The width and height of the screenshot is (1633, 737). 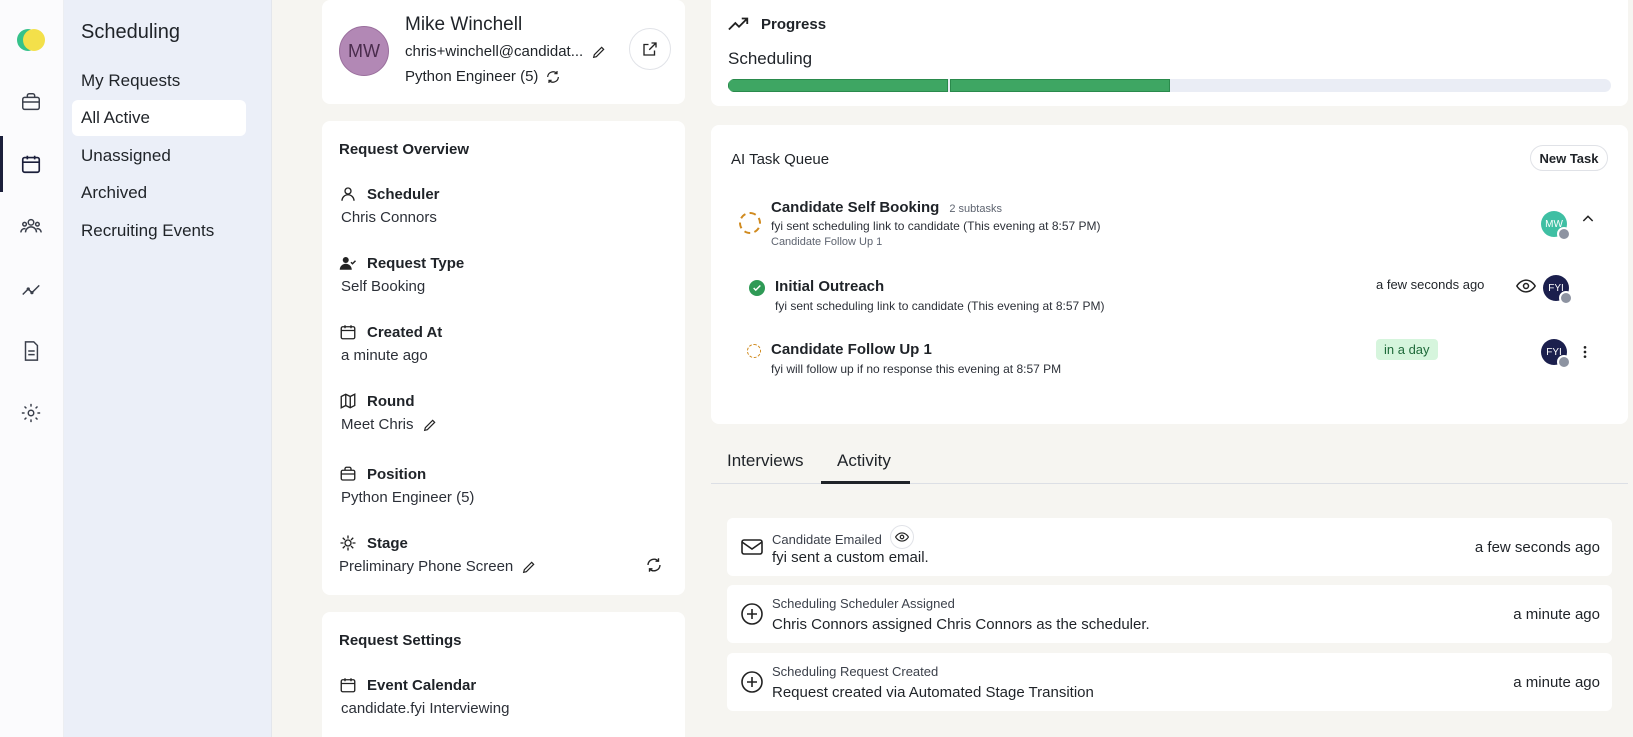 I want to click on field-label-position: Position, so click(x=397, y=475).